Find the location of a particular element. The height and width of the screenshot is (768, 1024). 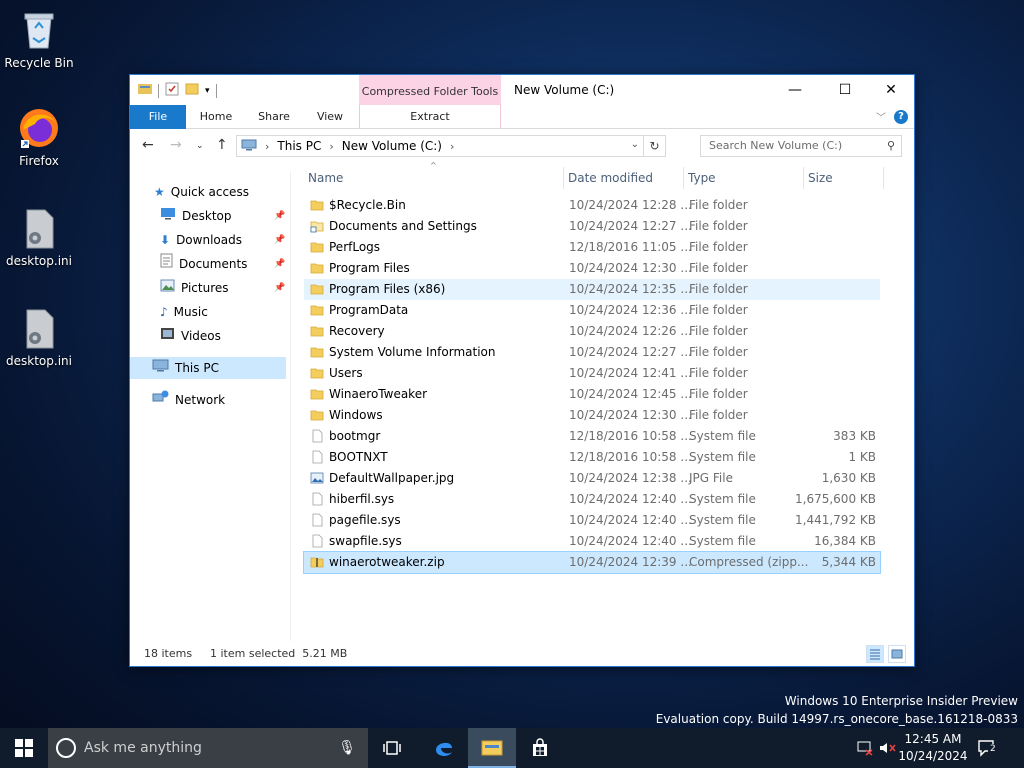

microphone-icon: 🎙 is located at coordinates (347, 748).